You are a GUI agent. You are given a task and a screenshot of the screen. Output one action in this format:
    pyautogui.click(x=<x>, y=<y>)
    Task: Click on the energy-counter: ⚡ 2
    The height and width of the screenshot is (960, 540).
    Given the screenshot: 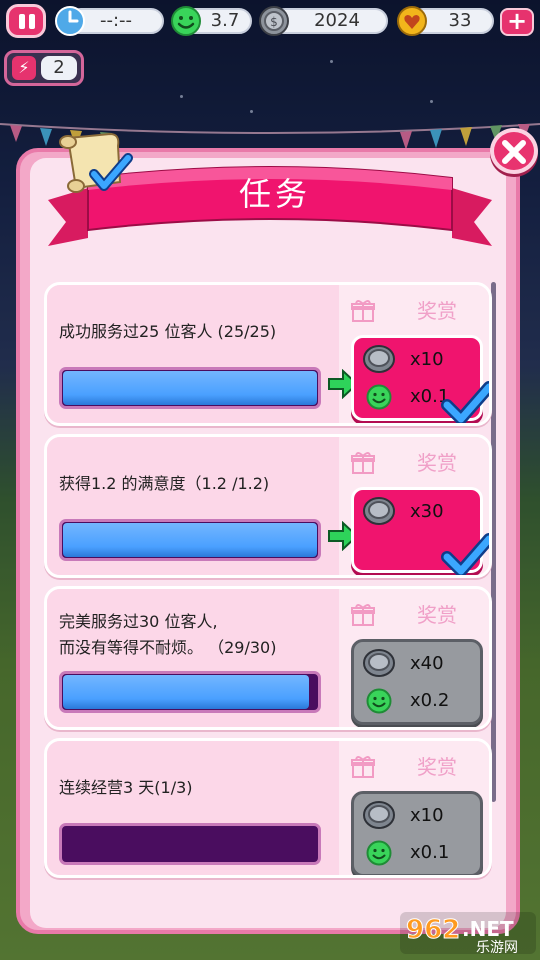 What is the action you would take?
    pyautogui.click(x=44, y=68)
    